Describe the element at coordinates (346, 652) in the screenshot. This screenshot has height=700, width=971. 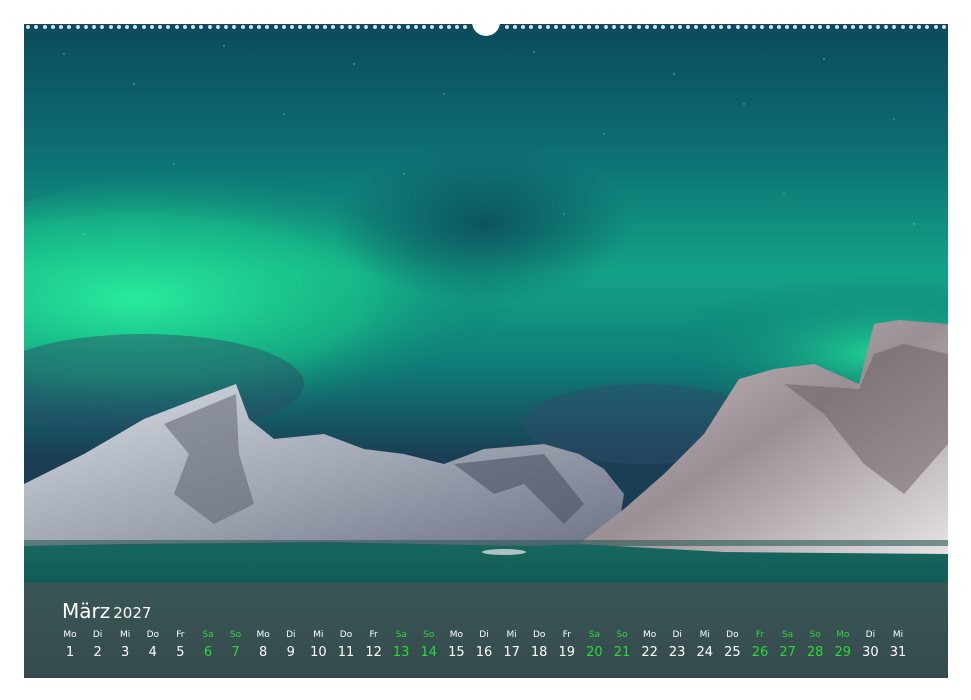
I see `day-number: 11` at that location.